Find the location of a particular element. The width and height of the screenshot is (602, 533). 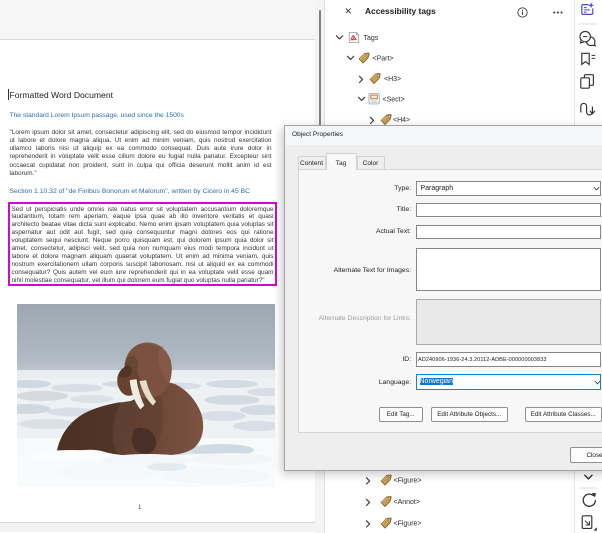

svg-text: Tags is located at coordinates (371, 38).